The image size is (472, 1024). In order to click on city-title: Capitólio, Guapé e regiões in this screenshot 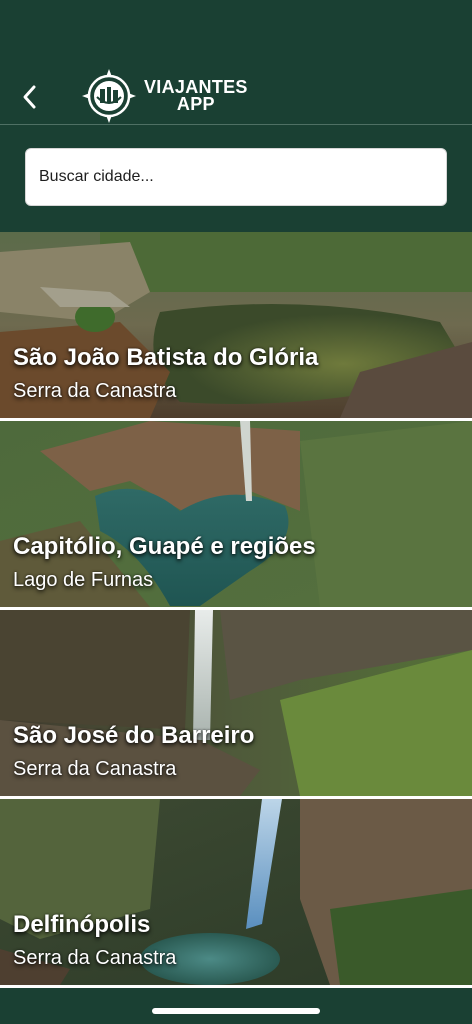, I will do `click(164, 546)`.